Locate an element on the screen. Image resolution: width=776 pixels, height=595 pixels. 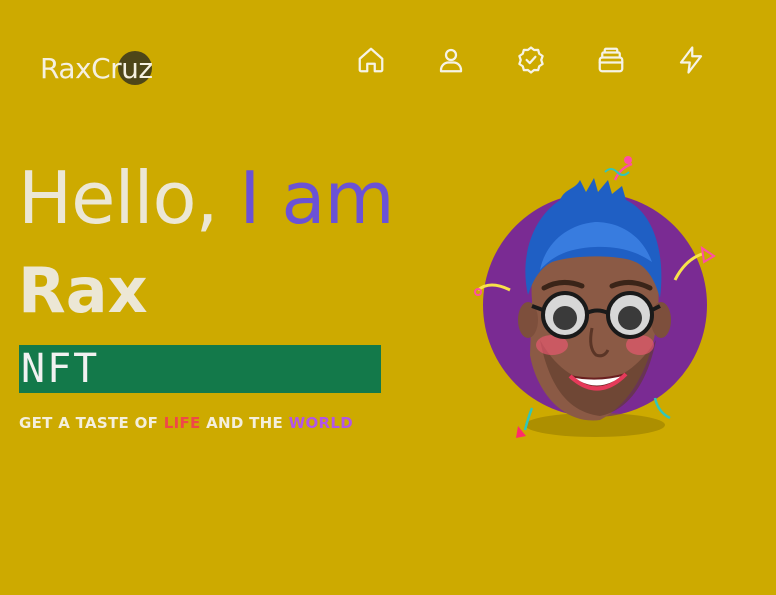
avatar-illustration is located at coordinates (595, 297).